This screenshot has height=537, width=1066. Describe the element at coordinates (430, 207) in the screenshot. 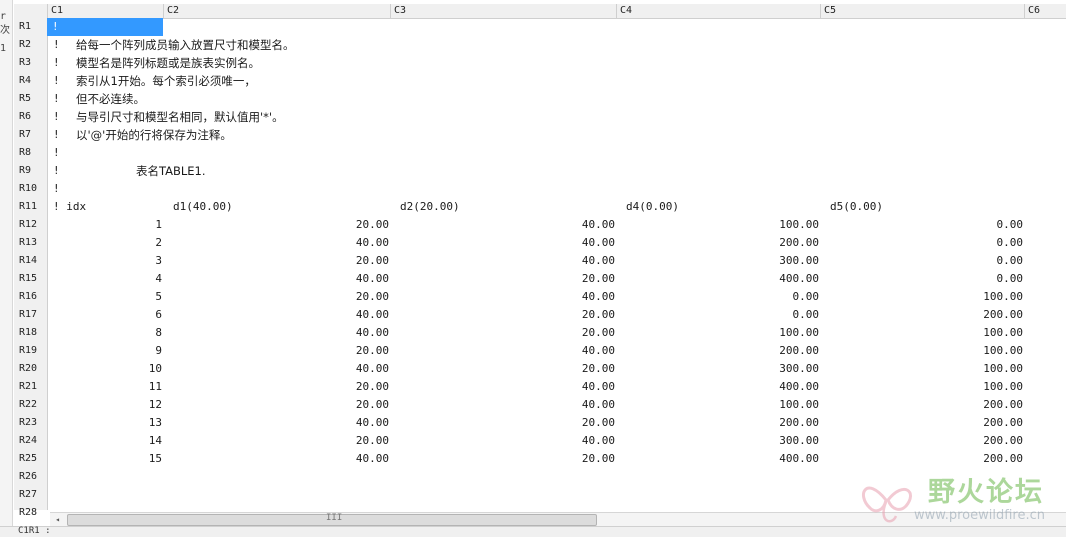

I see `d2-header-cell: d2(20.00)` at that location.